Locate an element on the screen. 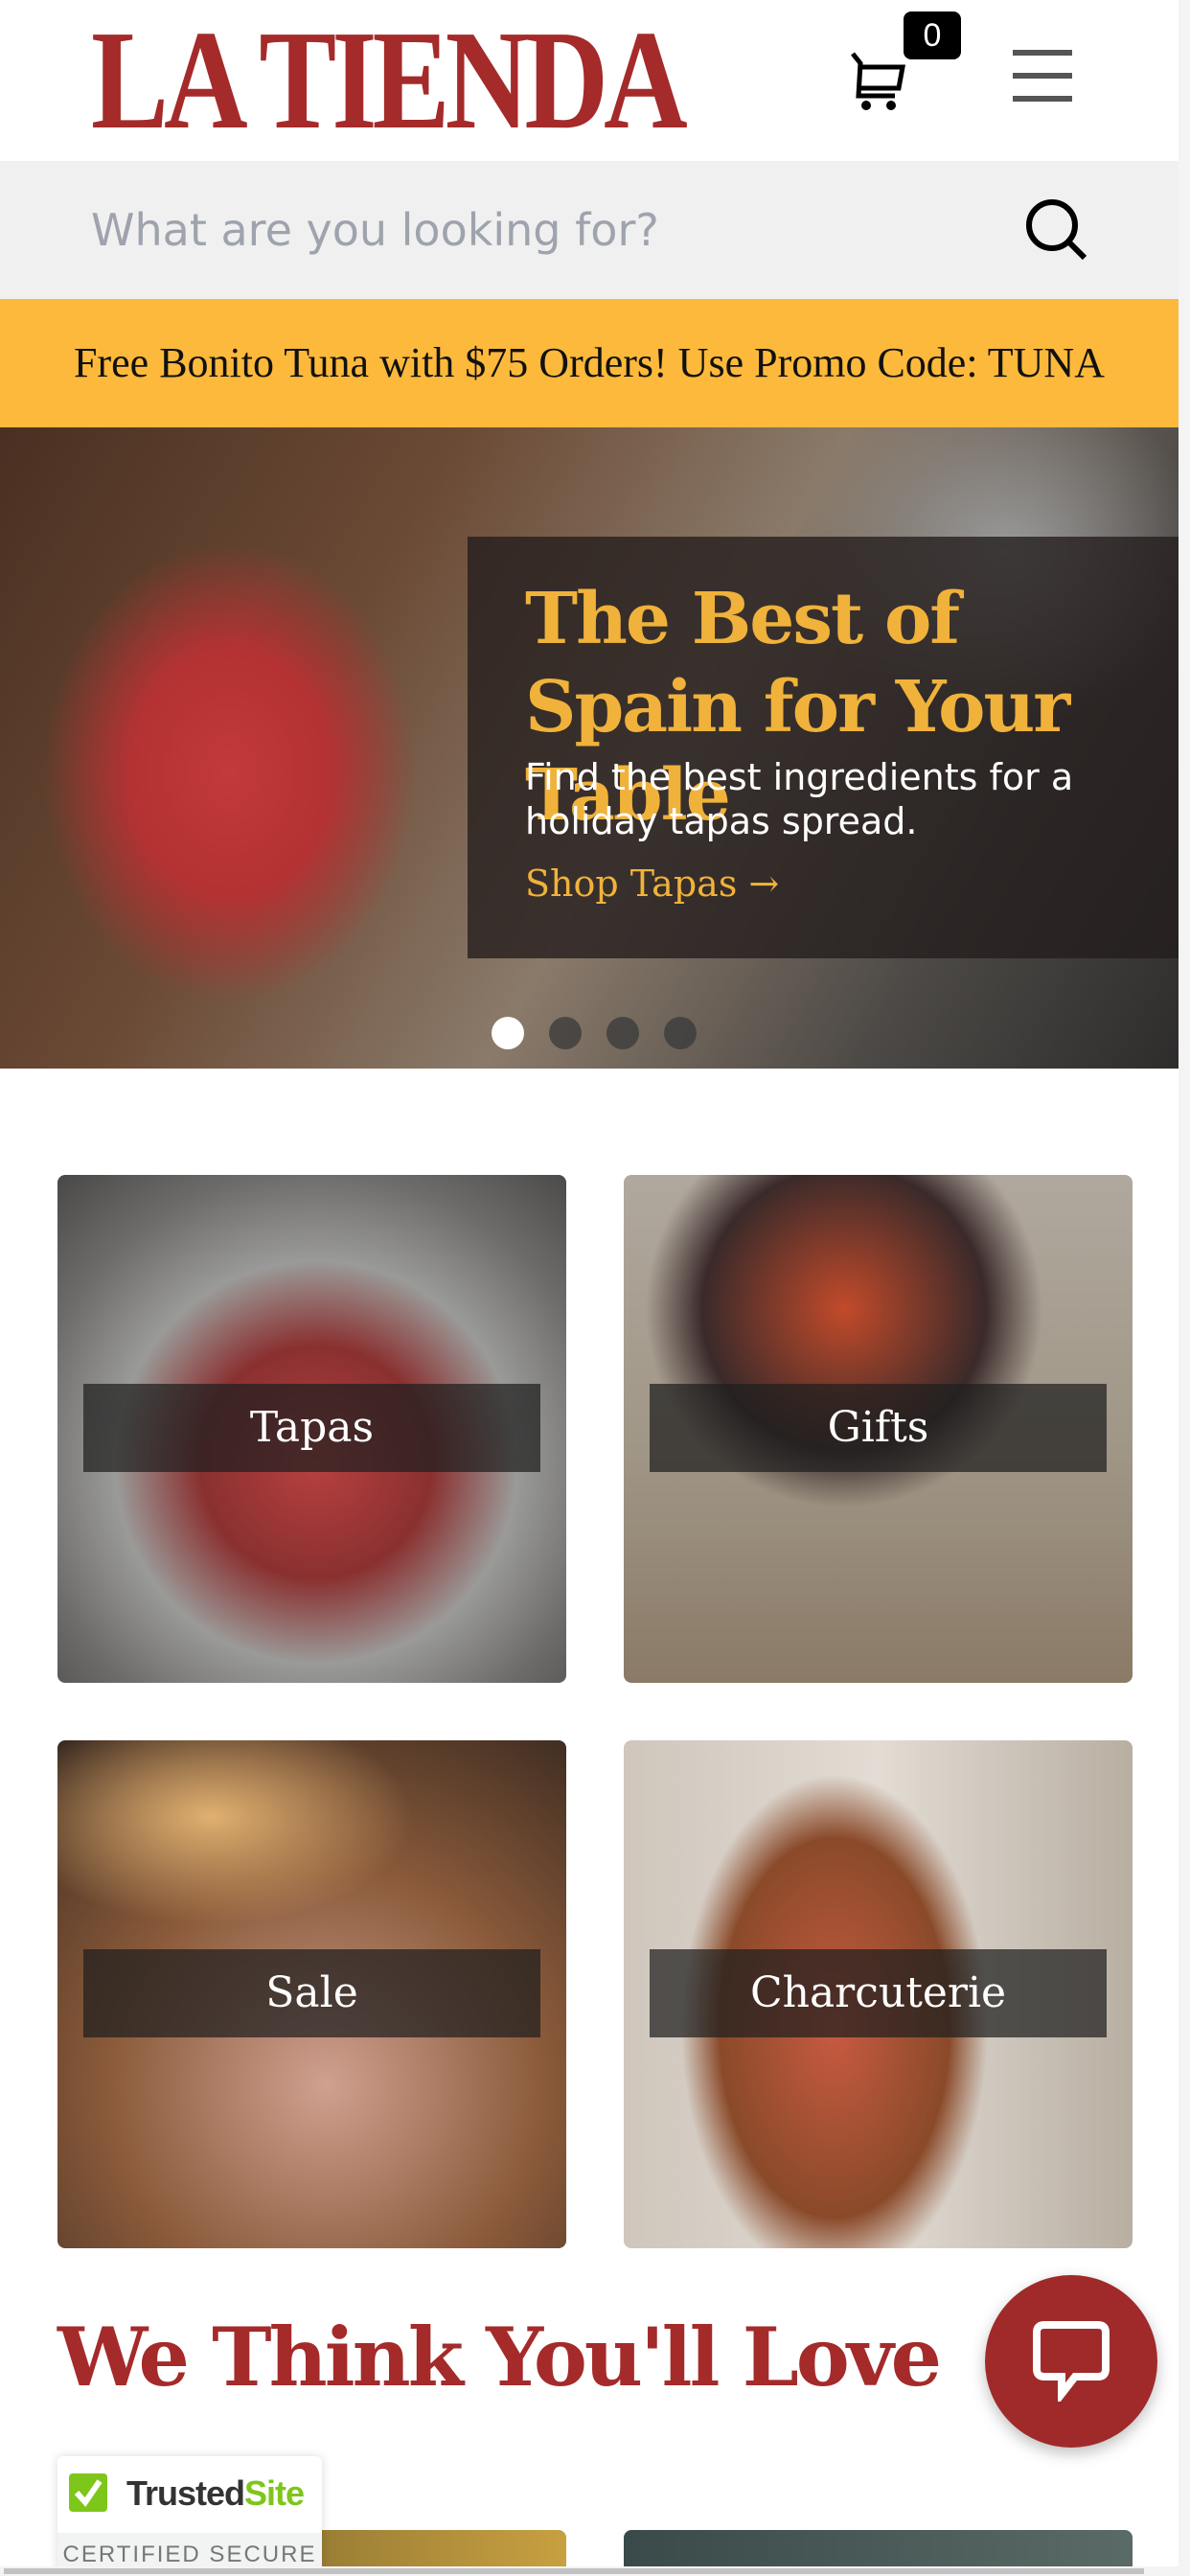 This screenshot has height=2576, width=1190. category-label: Charcuterie is located at coordinates (879, 1993).